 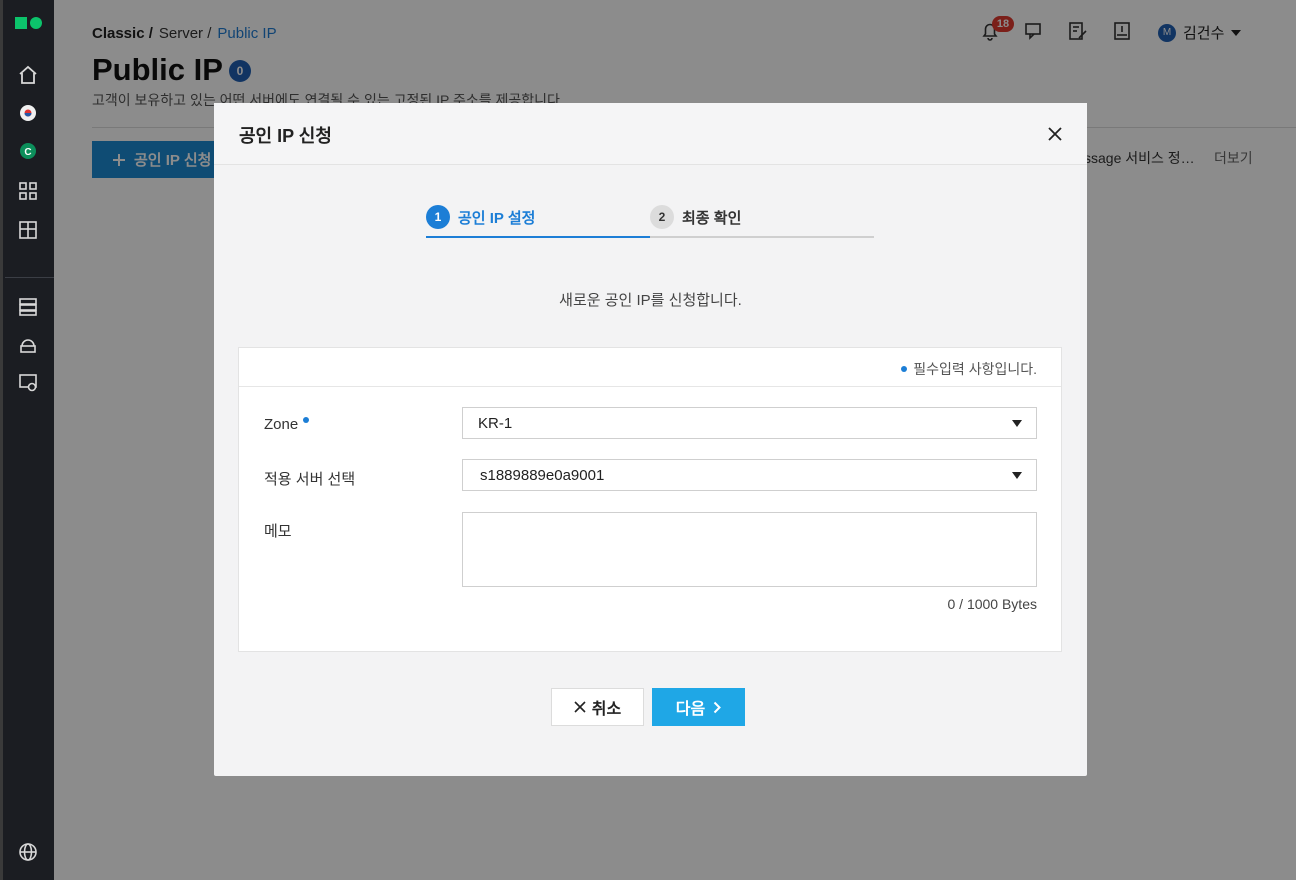 What do you see at coordinates (650, 300) in the screenshot?
I see `dialog-intro: 새로운 공인 IP를 신청합니다.` at bounding box center [650, 300].